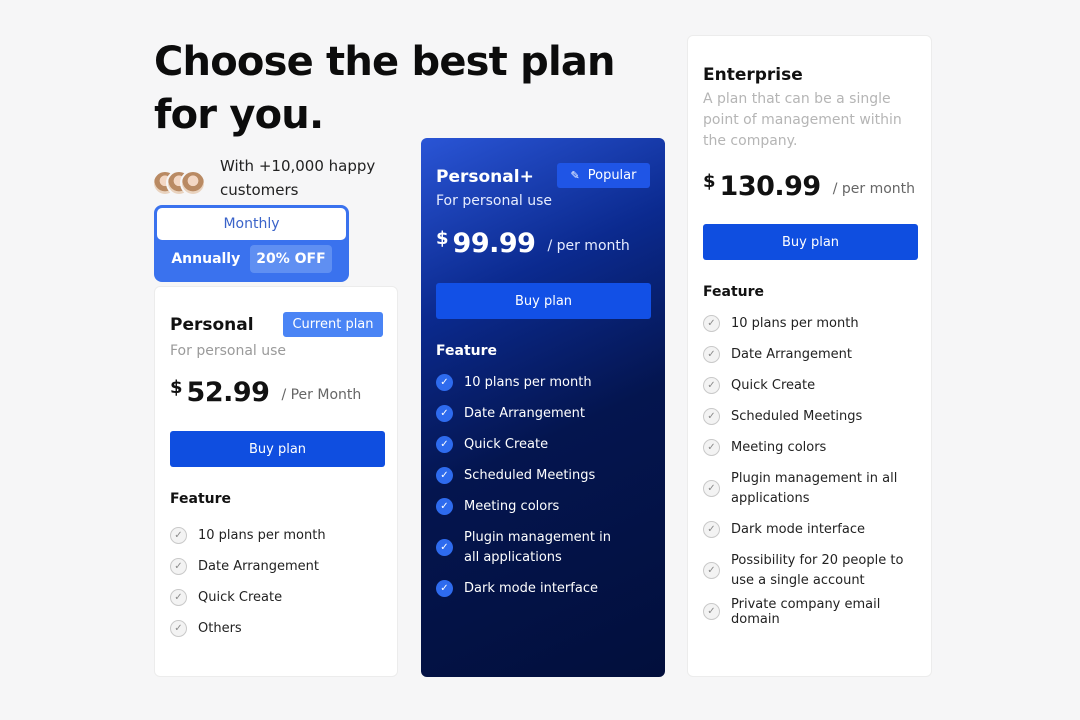  What do you see at coordinates (485, 177) in the screenshot?
I see `plan-name: Personal+` at bounding box center [485, 177].